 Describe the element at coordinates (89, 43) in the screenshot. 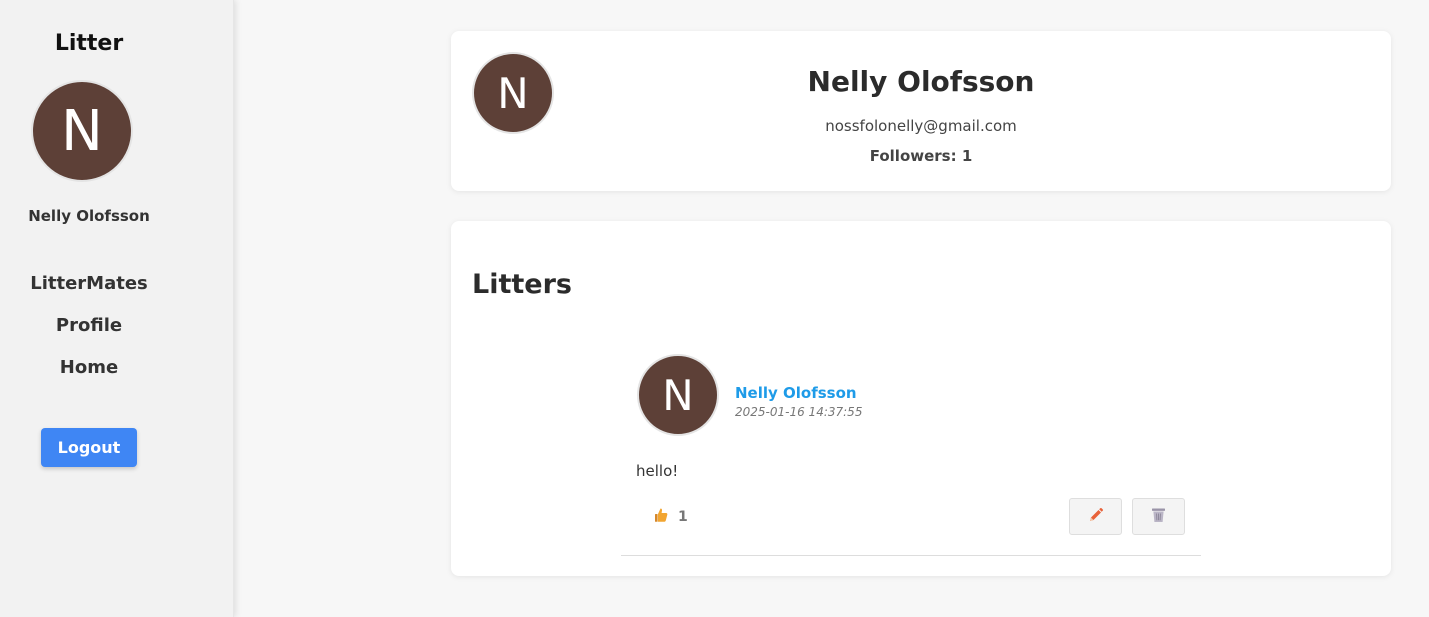

I see `app-brand: Litter` at that location.